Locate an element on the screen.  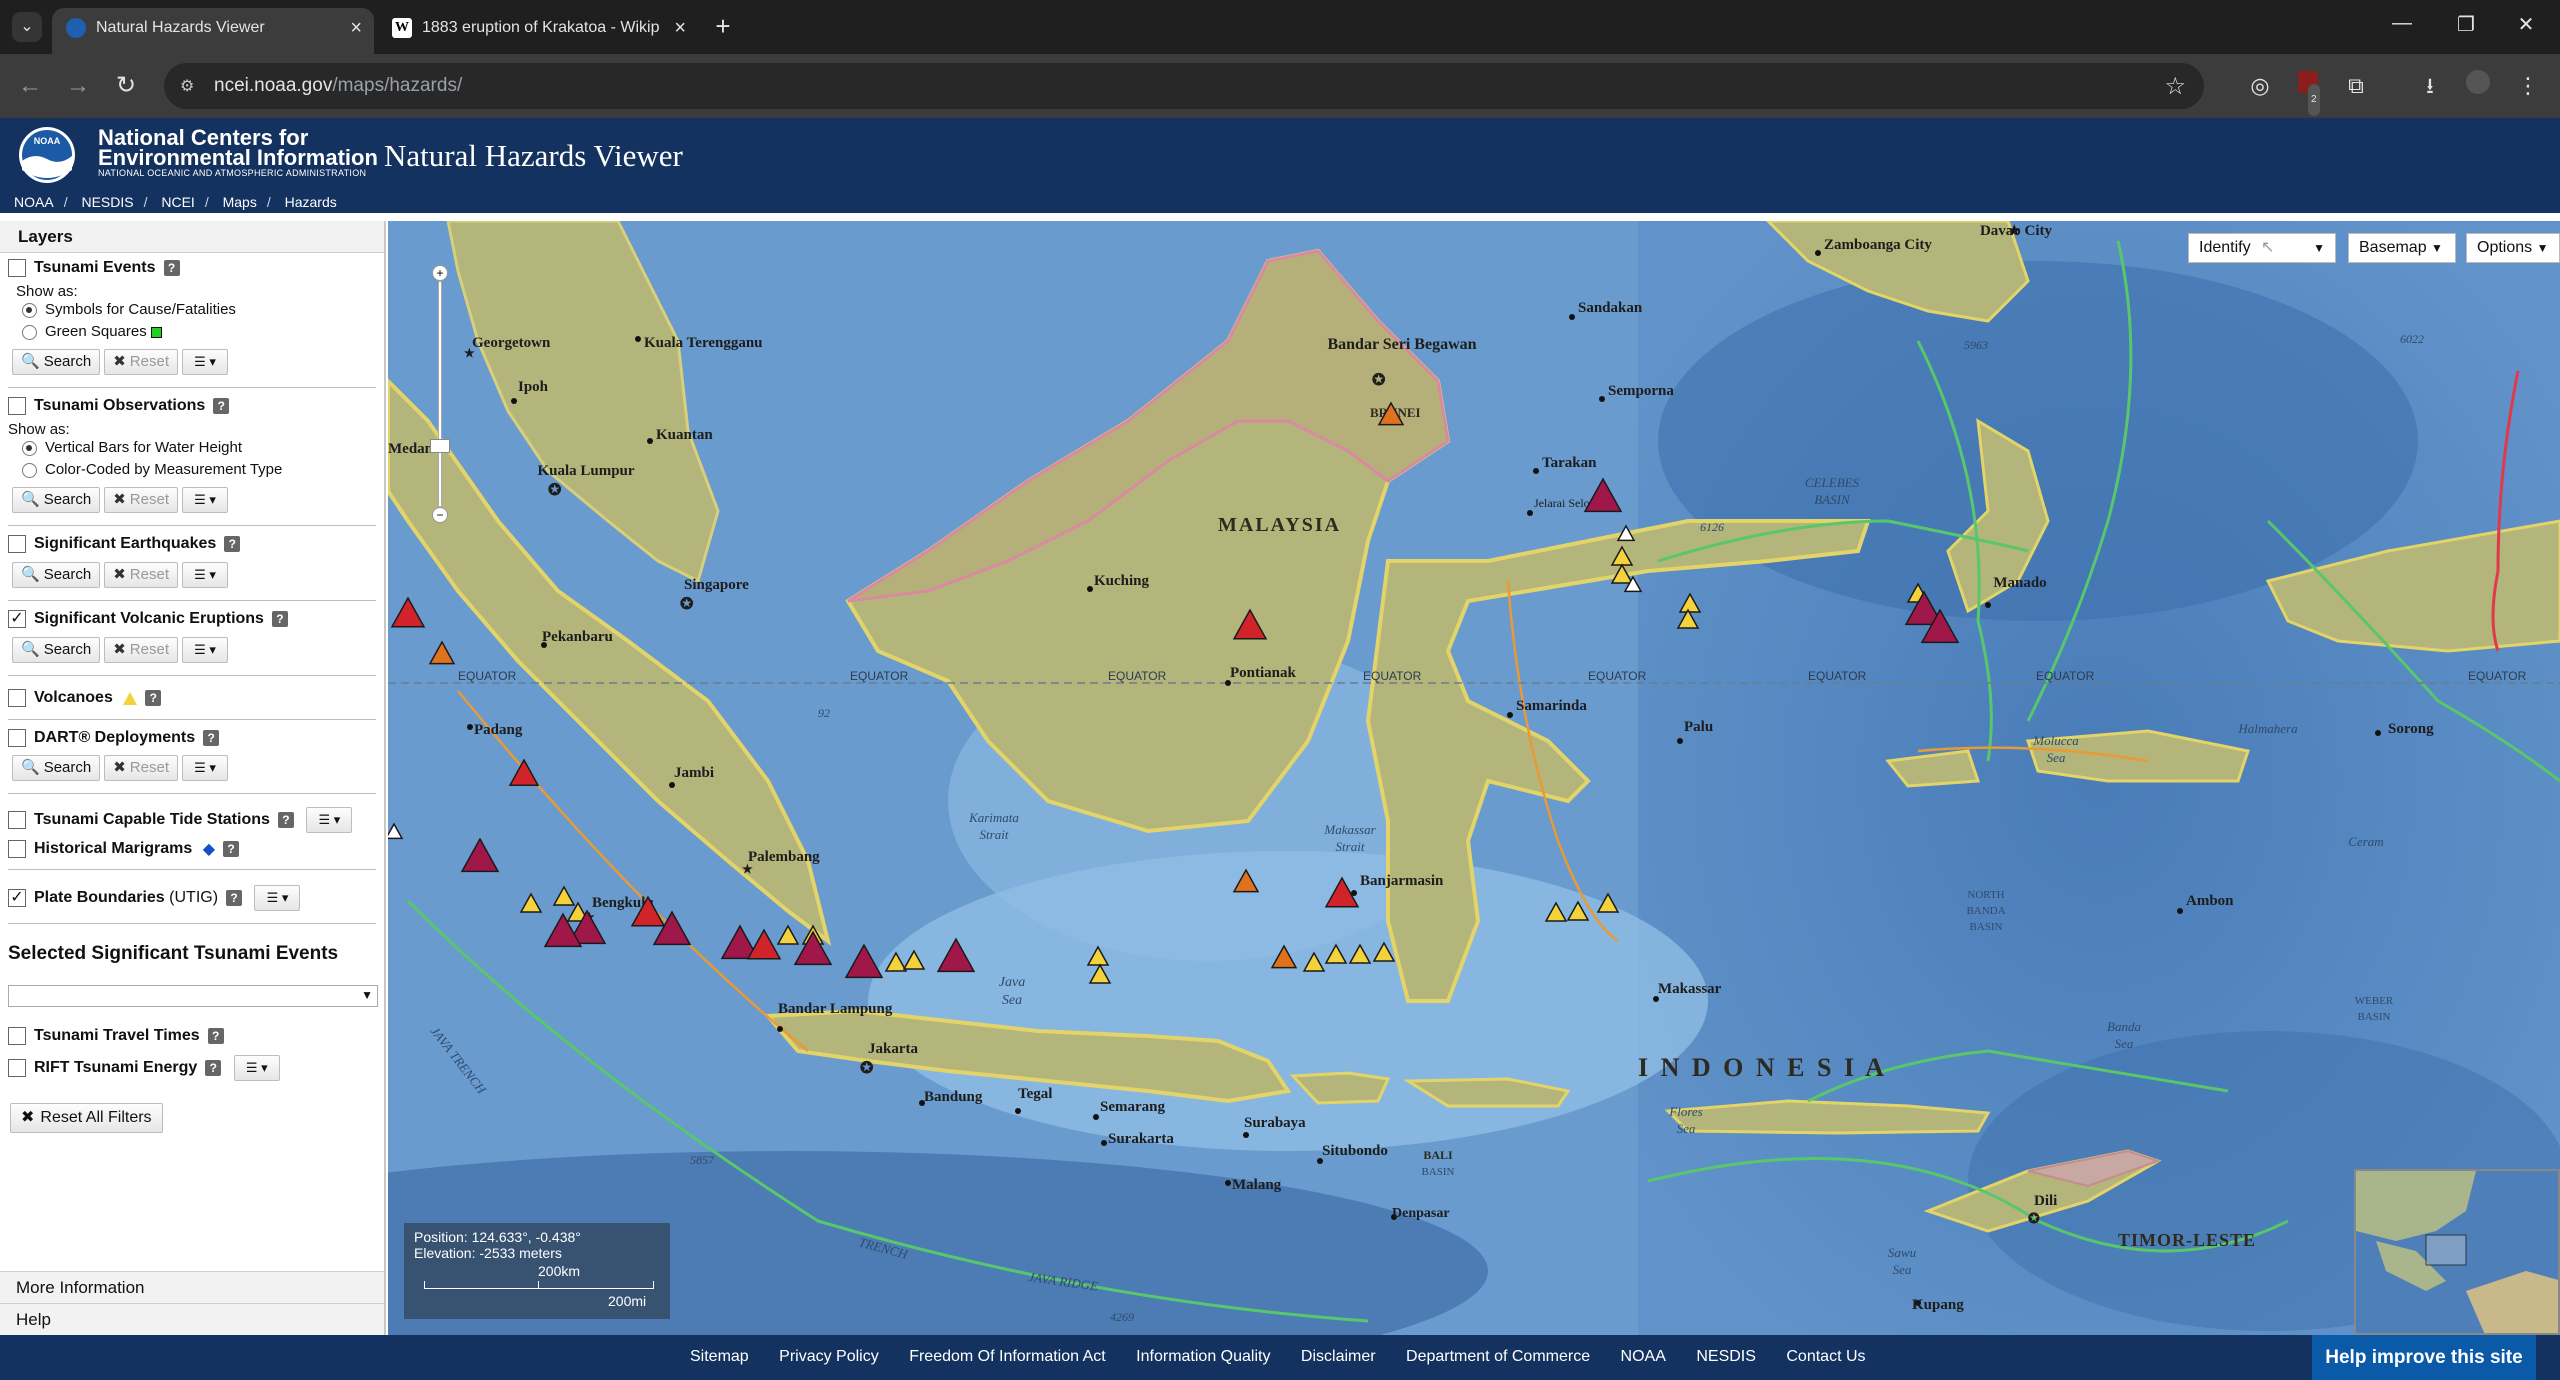
dart-checkbox is located at coordinates (17, 738).